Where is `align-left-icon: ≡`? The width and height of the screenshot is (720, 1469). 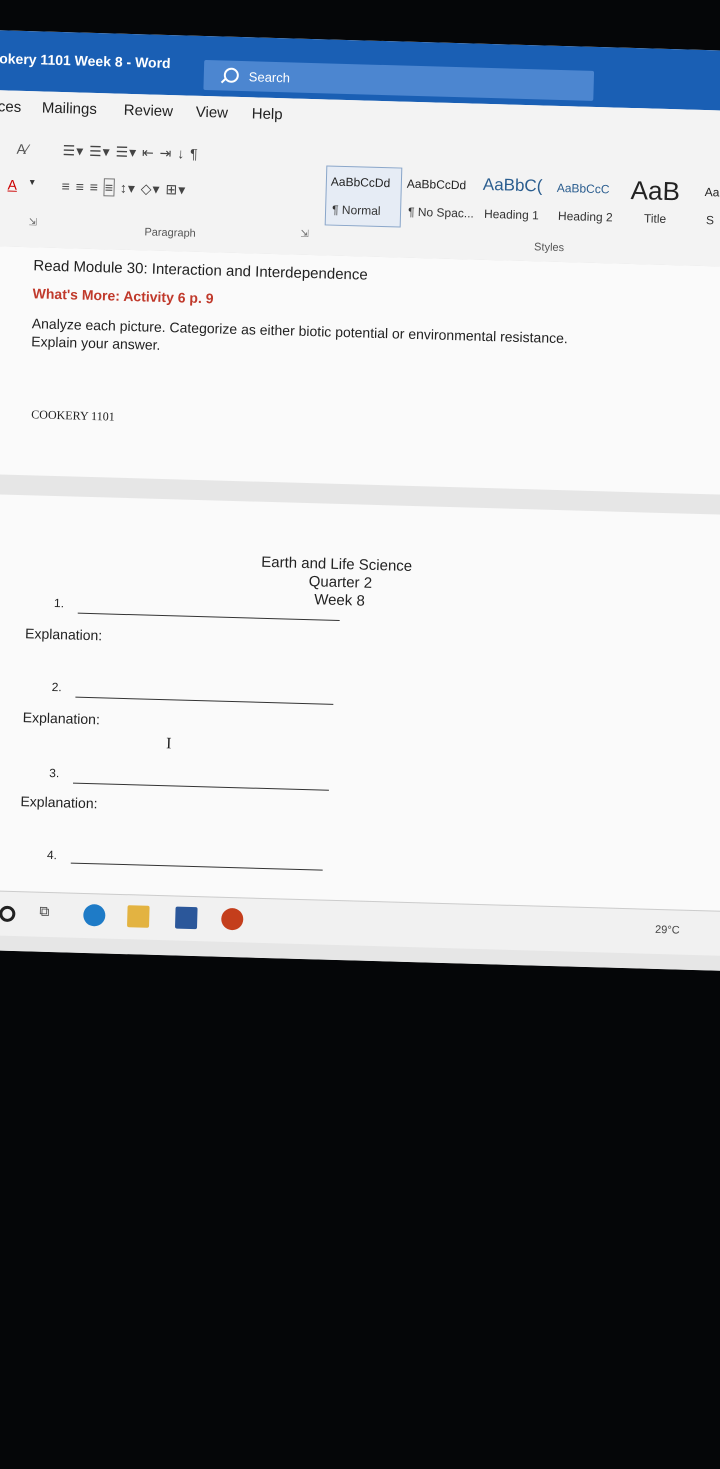
align-left-icon: ≡ is located at coordinates (66, 186).